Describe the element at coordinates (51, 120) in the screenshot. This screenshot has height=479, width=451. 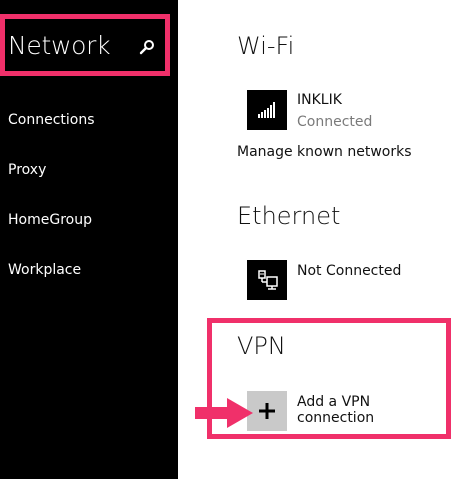
I see `sidebar-item-connections: Connections` at that location.